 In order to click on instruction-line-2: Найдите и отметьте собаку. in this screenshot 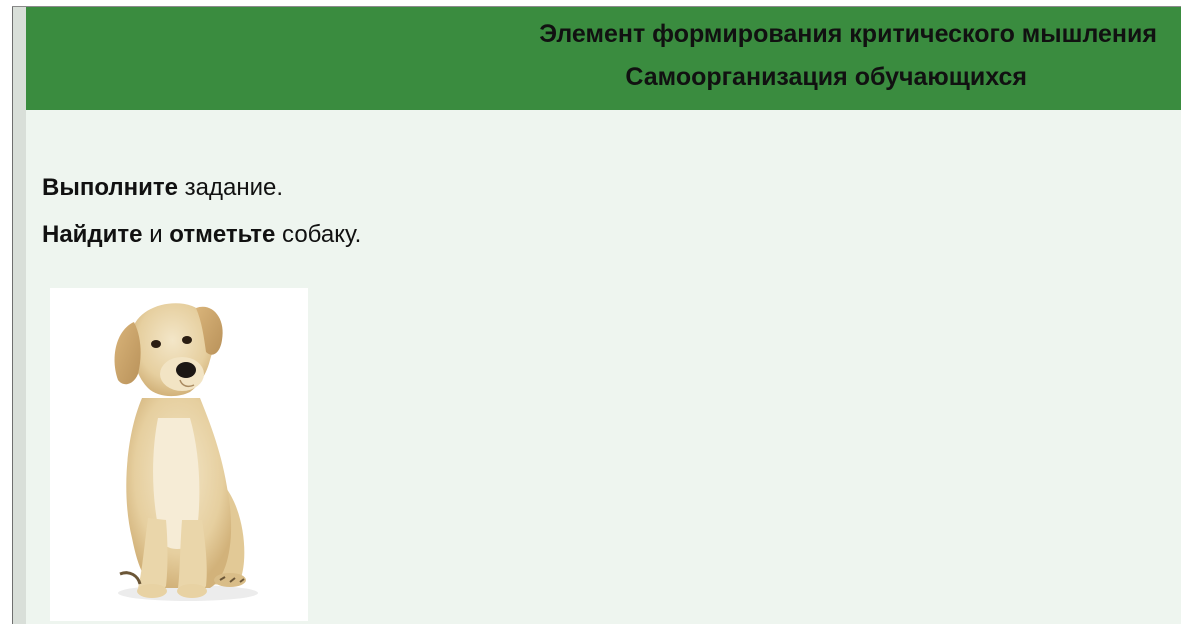, I will do `click(201, 234)`.